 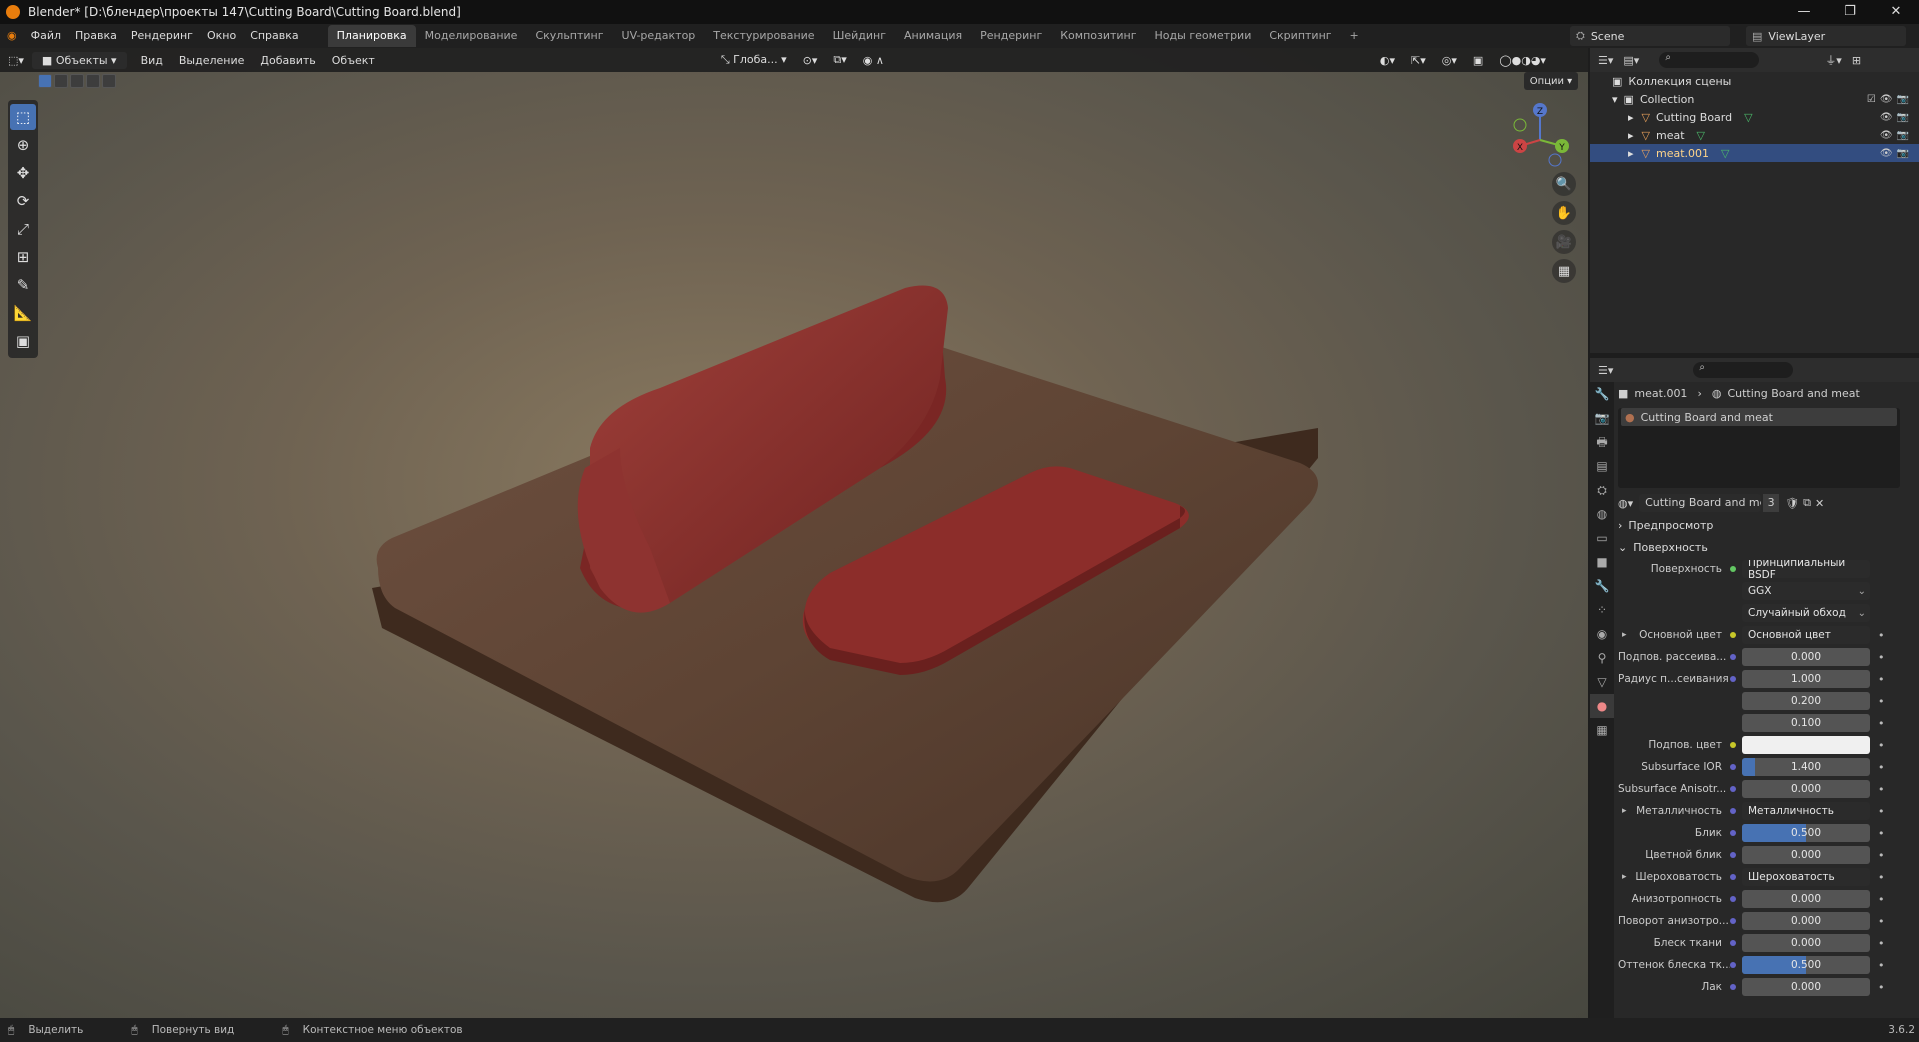 What do you see at coordinates (353, 60) in the screenshot?
I see `menu-object: Объект` at bounding box center [353, 60].